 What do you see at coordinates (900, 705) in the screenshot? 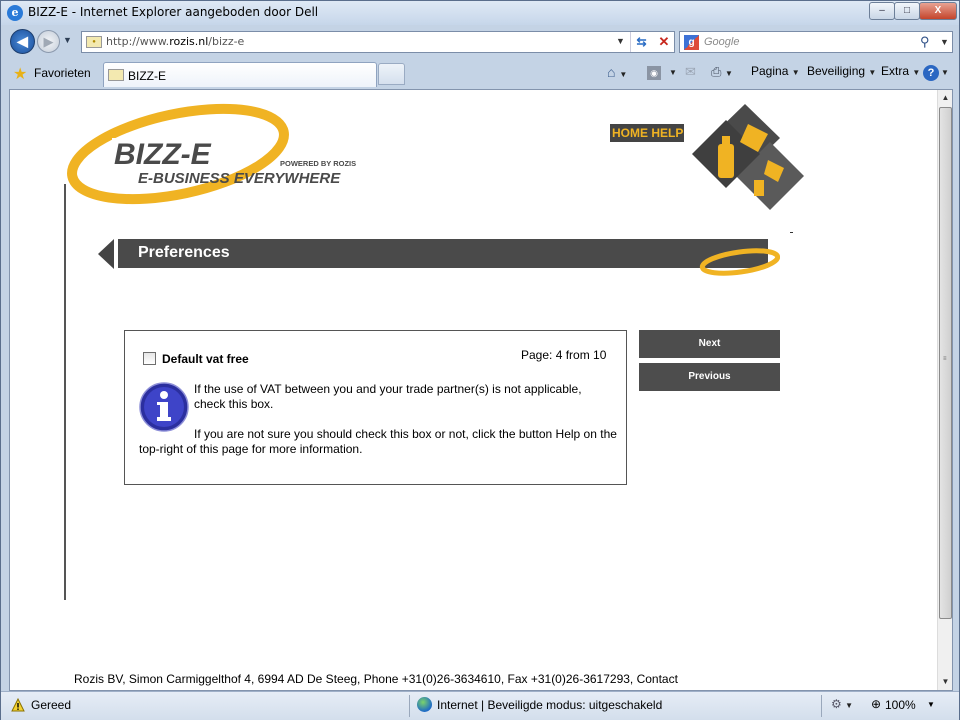
I see `zoom-level: 100%` at bounding box center [900, 705].